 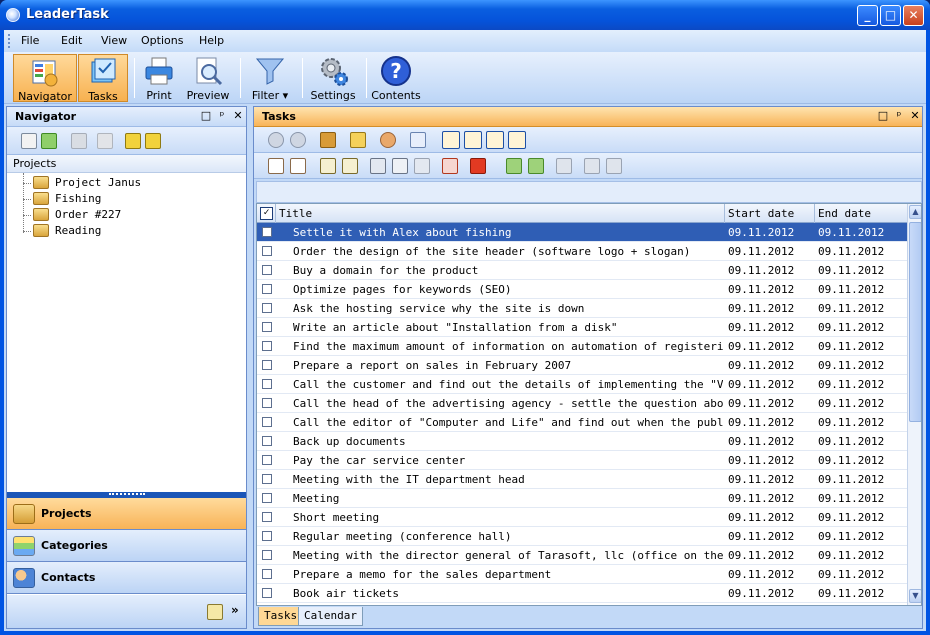 What do you see at coordinates (913, 15) in the screenshot?
I see `close-button: ✕` at bounding box center [913, 15].